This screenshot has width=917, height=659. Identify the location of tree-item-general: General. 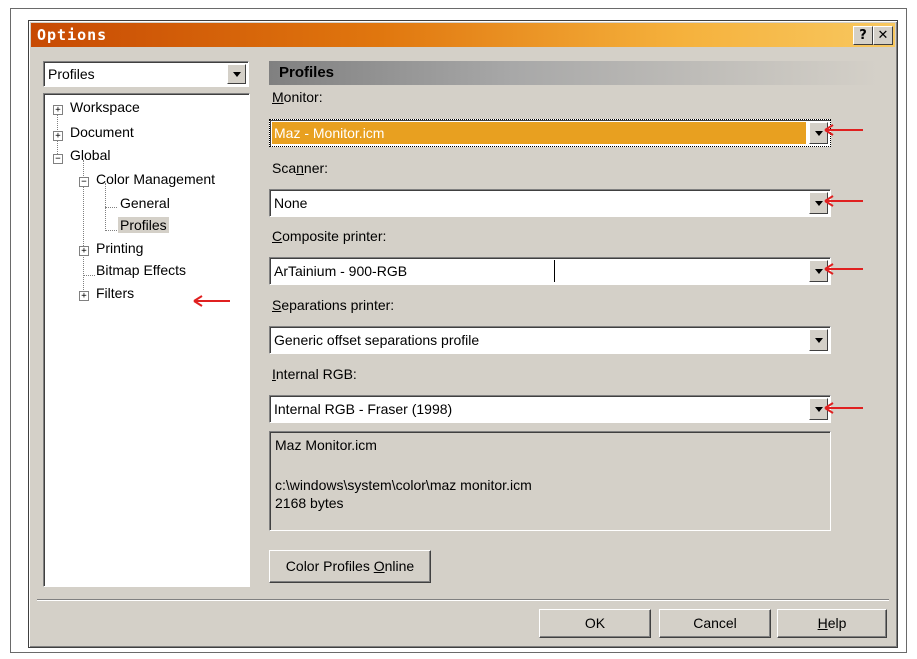
(145, 203).